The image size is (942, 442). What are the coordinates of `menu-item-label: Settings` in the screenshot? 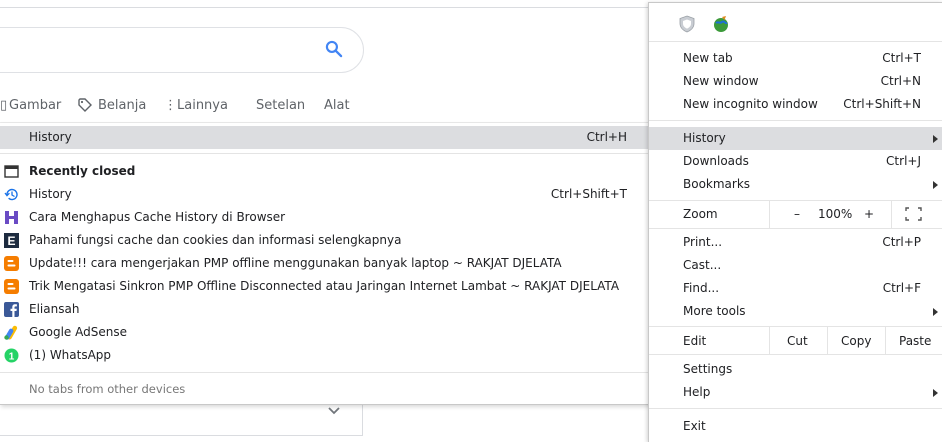 It's located at (708, 369).